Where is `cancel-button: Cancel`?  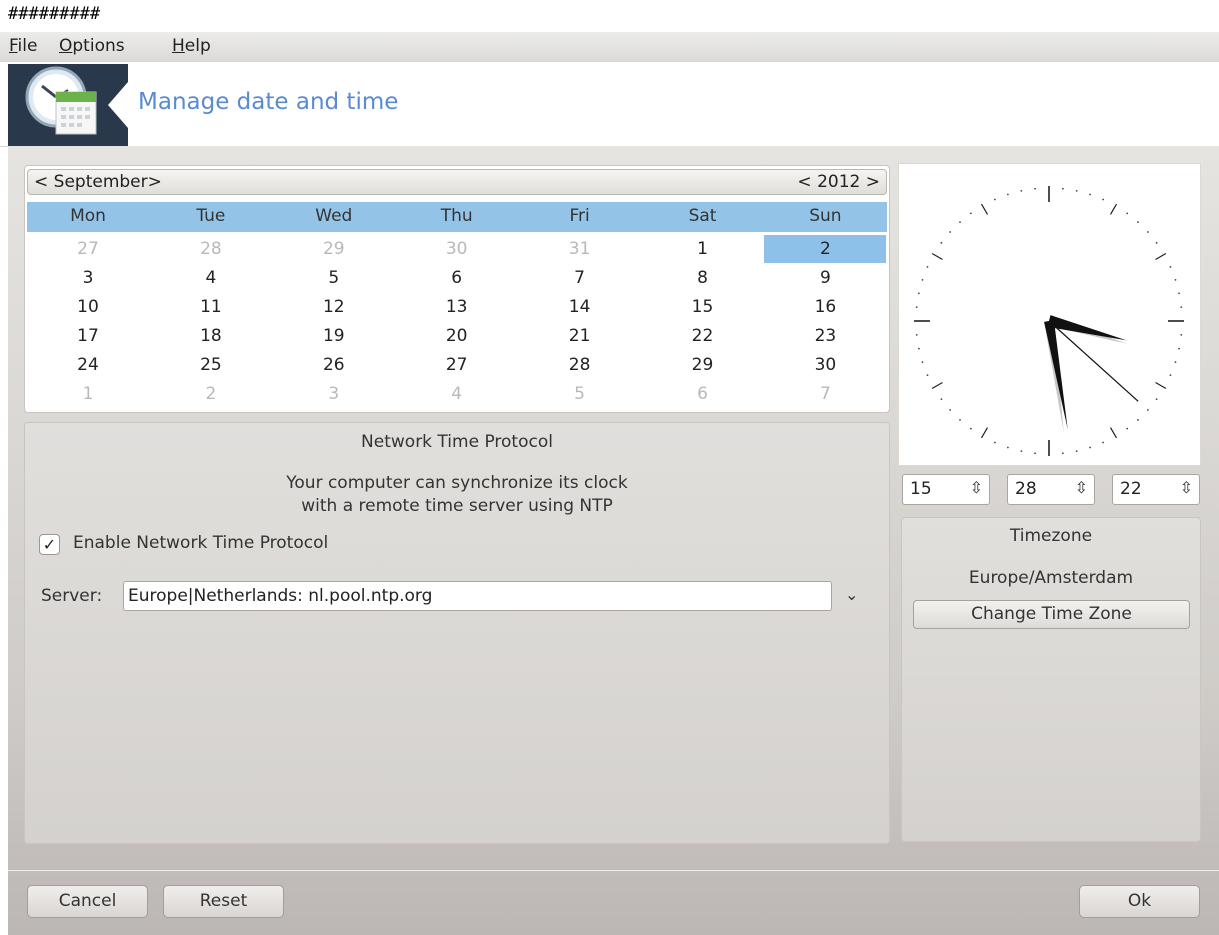
cancel-button: Cancel is located at coordinates (87, 901).